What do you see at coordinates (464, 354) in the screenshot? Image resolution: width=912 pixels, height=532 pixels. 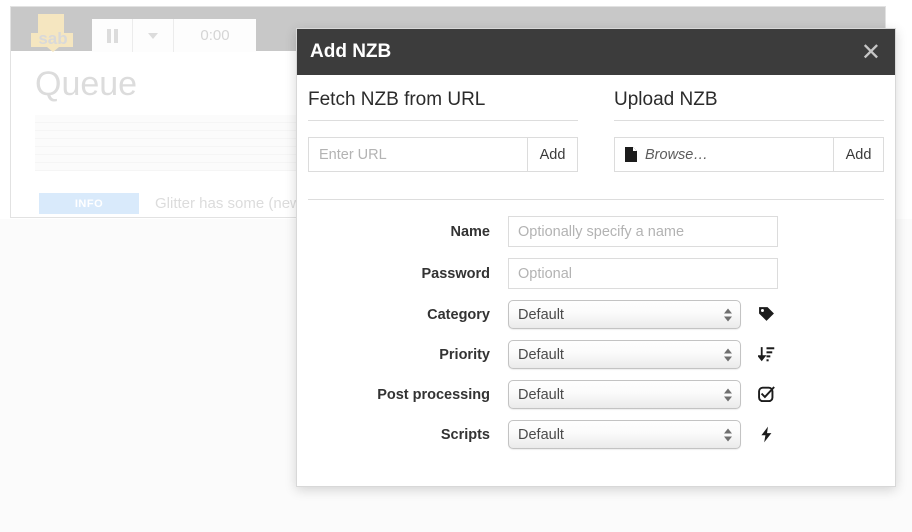 I see `form-label: Priority` at bounding box center [464, 354].